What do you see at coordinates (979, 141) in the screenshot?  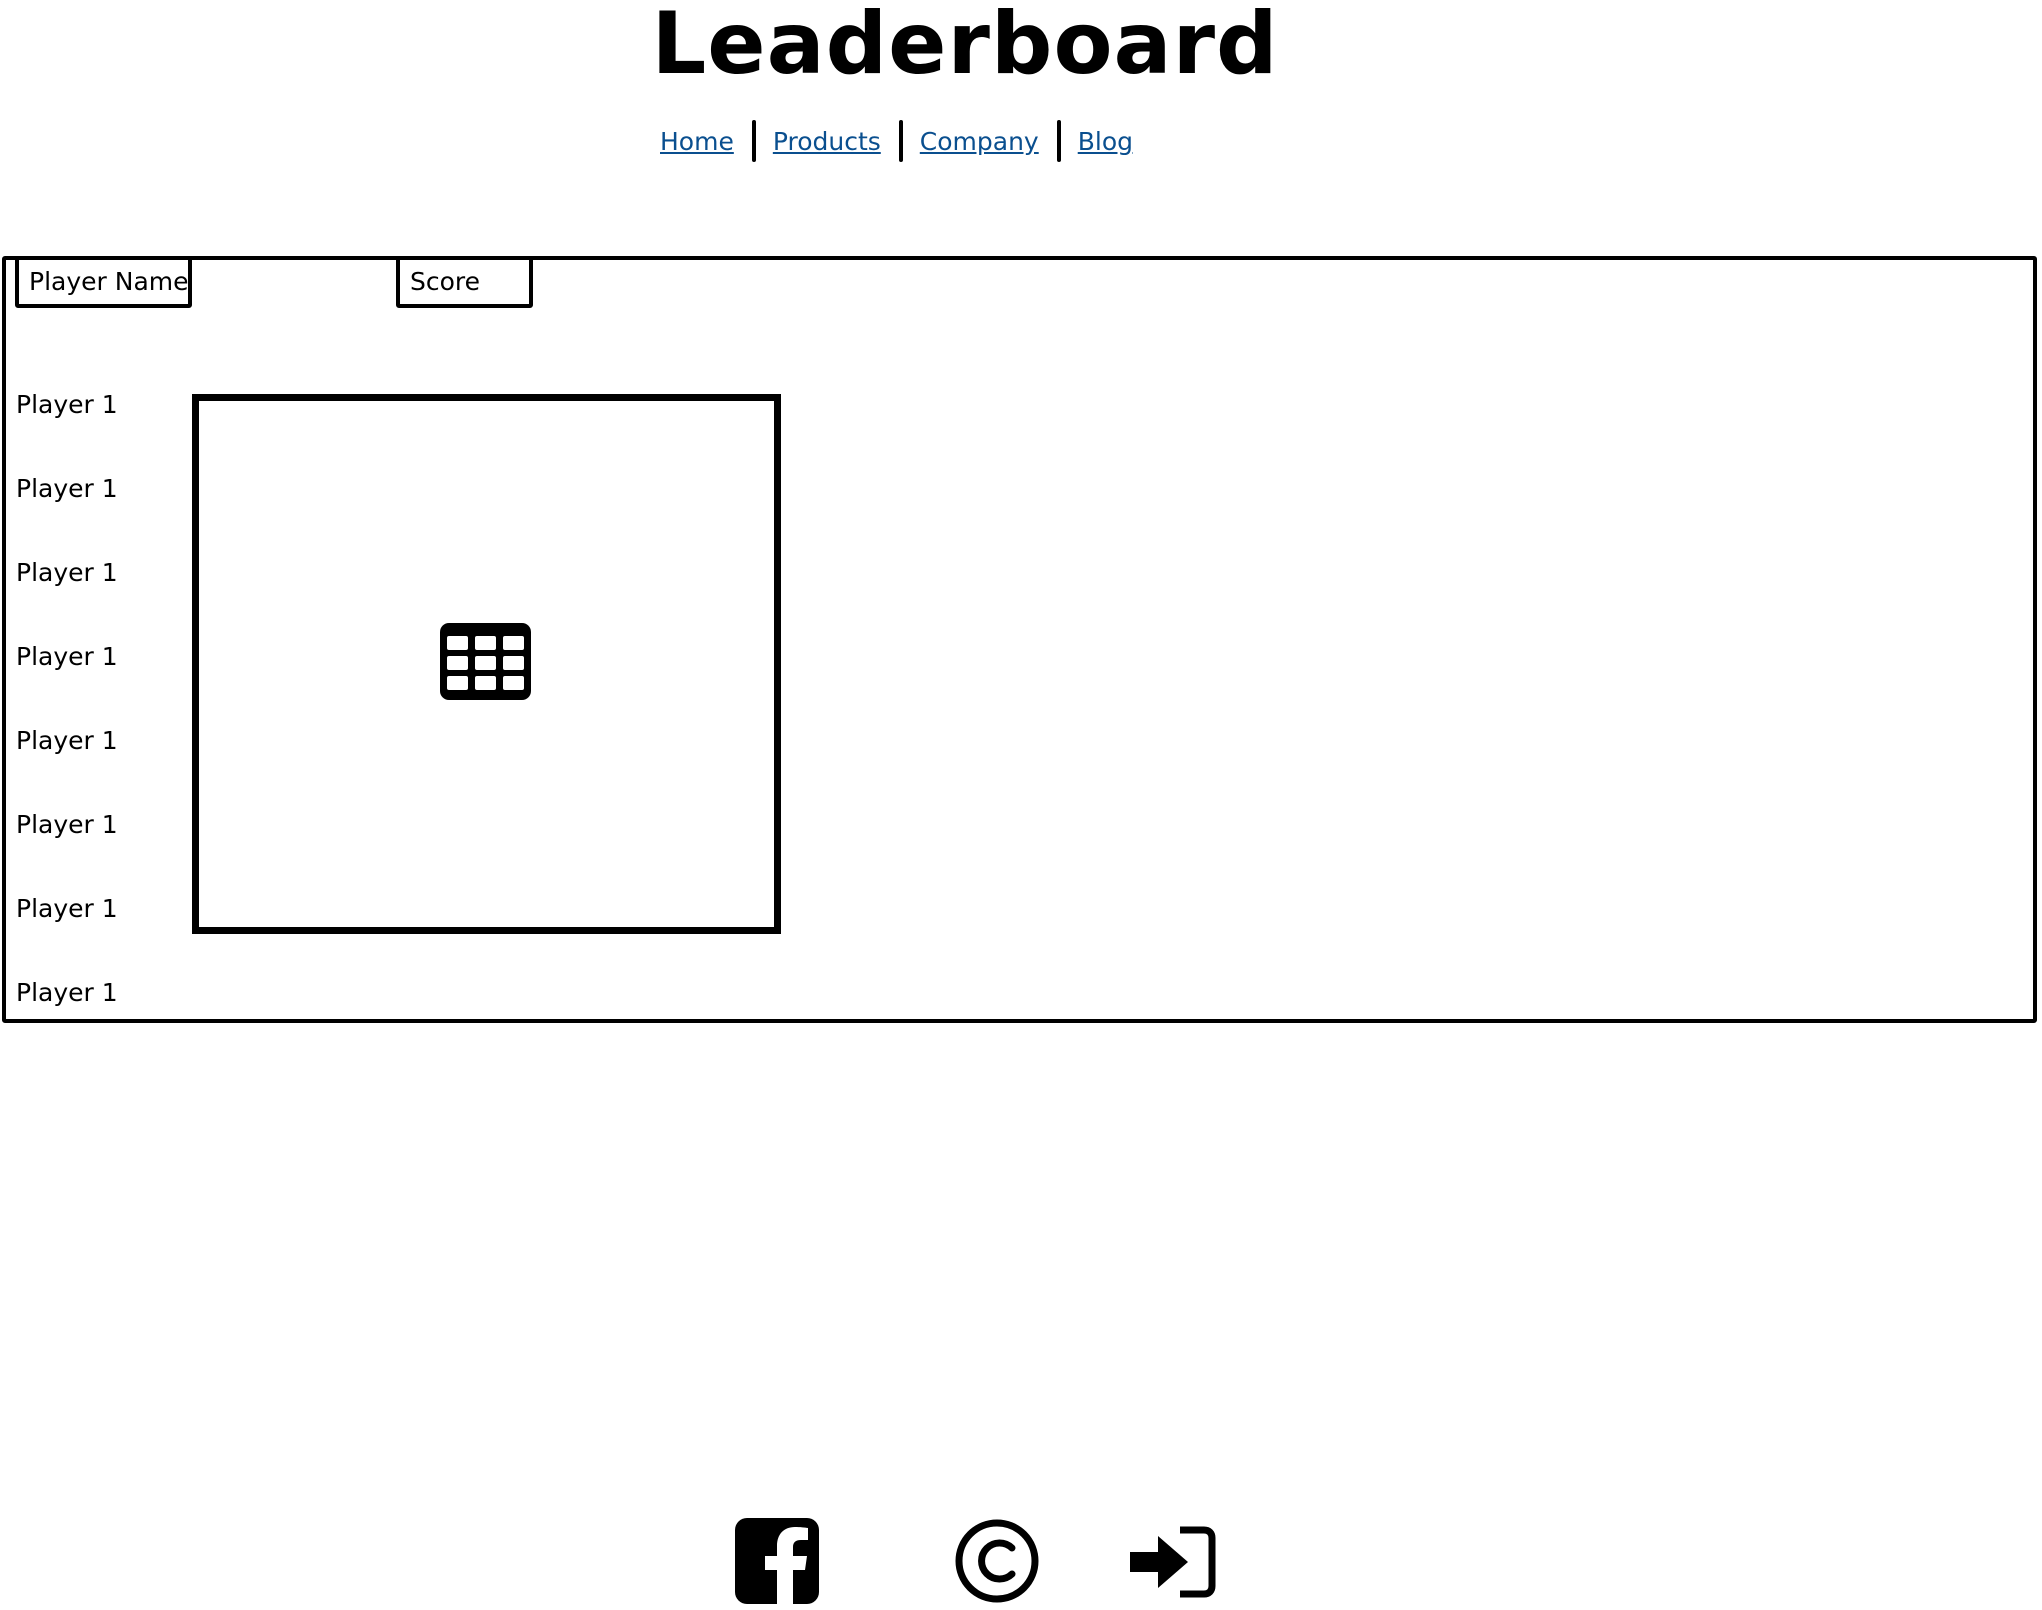 I see `nav-link-company: Company` at bounding box center [979, 141].